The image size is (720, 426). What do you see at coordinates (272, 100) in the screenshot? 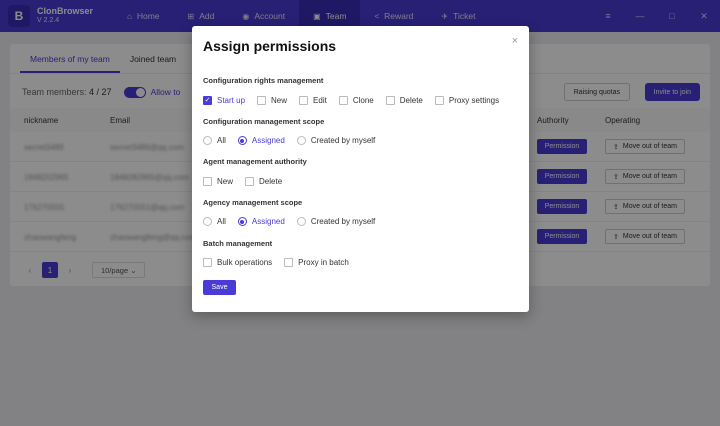
I see `checkbox-new: New` at bounding box center [272, 100].